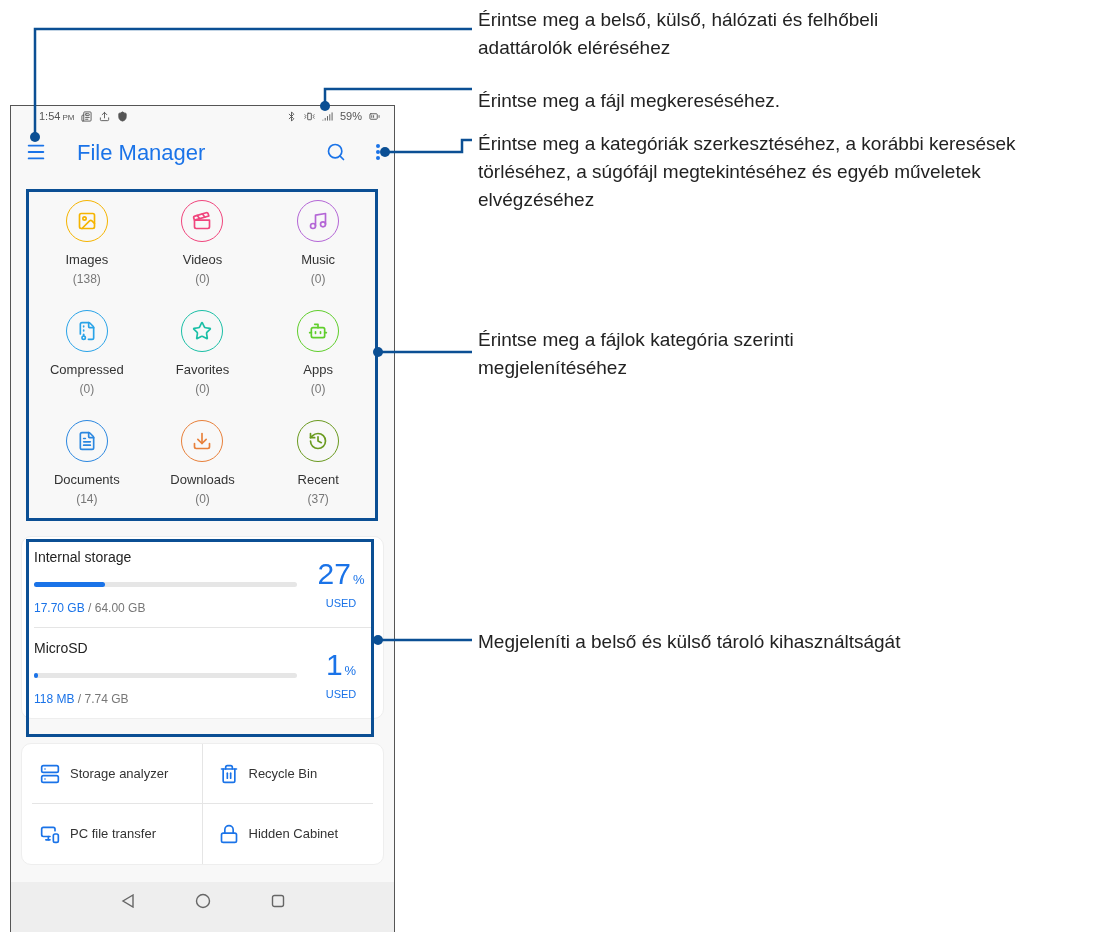 The height and width of the screenshot is (932, 1101). What do you see at coordinates (636, 354) in the screenshot?
I see `callout-text: Érintse meg a fájlok kategória szerinti megjelenítéséhez` at bounding box center [636, 354].